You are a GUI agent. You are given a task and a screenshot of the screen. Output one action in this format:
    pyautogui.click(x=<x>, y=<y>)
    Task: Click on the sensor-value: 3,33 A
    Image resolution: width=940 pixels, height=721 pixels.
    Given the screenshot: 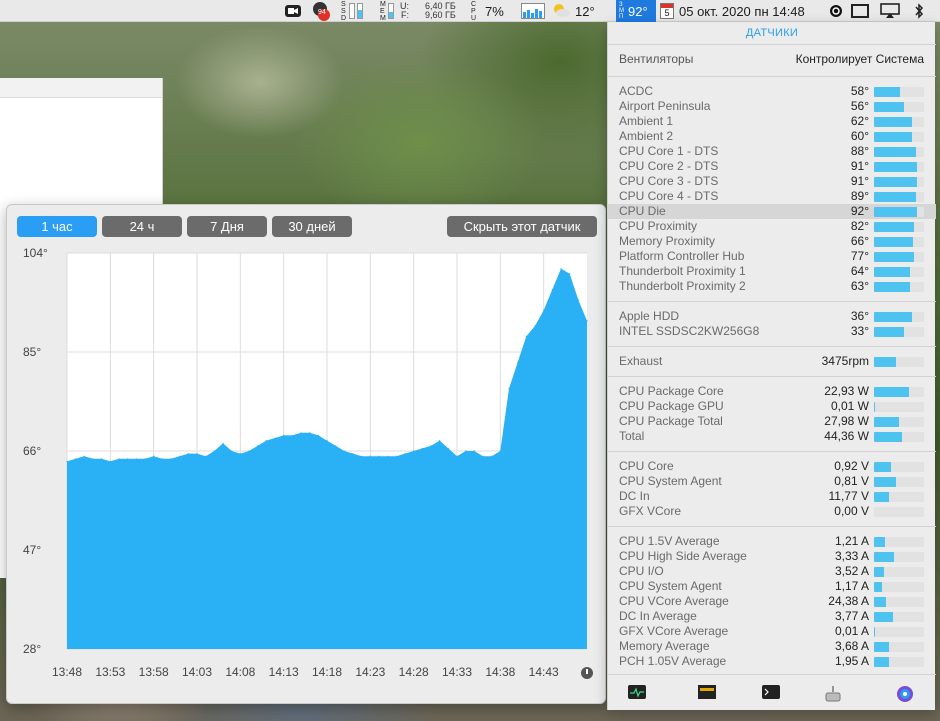 What is the action you would take?
    pyautogui.click(x=851, y=556)
    